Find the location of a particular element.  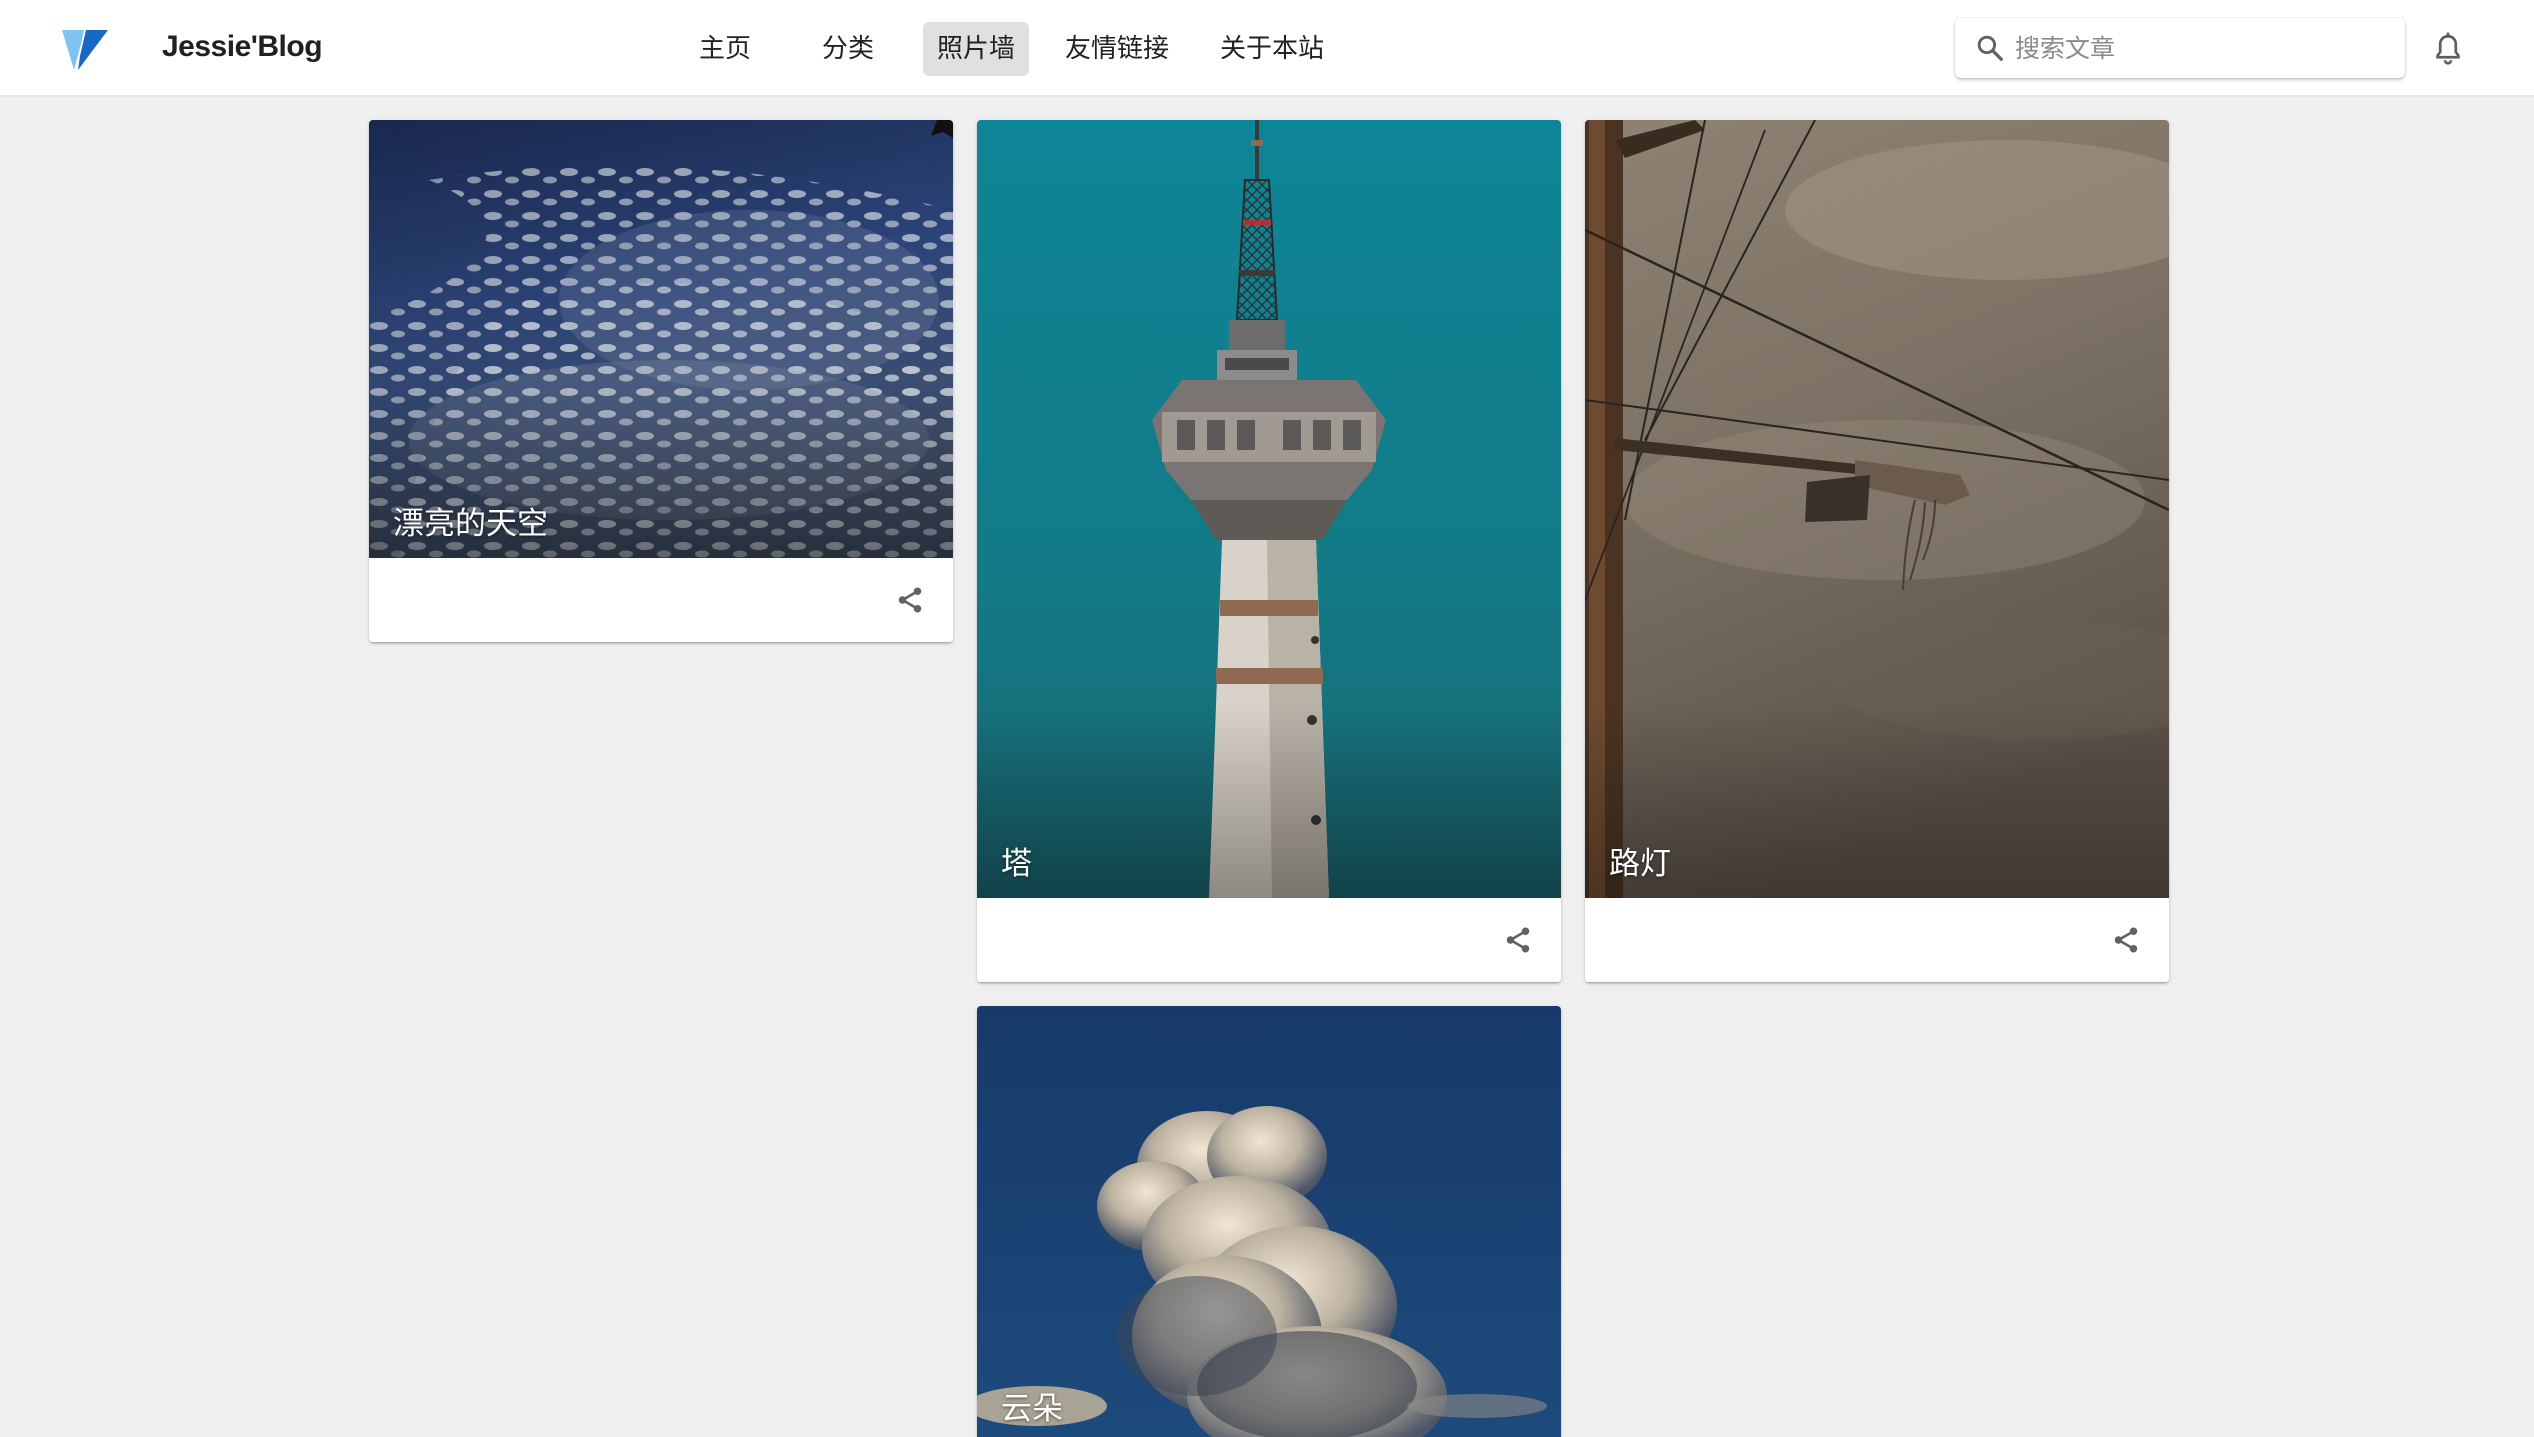

photo-card: 云朵 is located at coordinates (1269, 1221).